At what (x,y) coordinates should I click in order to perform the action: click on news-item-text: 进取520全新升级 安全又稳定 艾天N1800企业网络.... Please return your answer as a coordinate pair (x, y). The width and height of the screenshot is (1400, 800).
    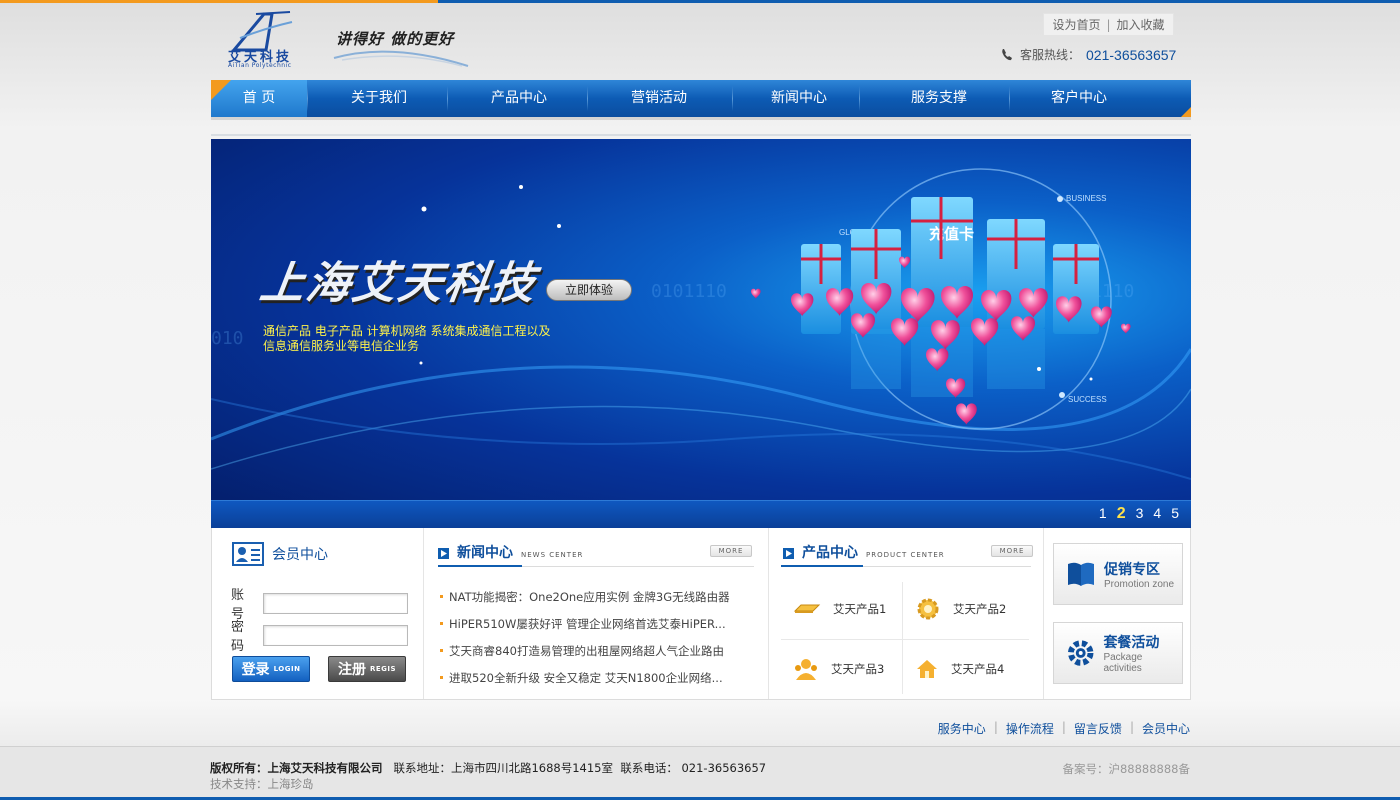
    Looking at the image, I should click on (586, 677).